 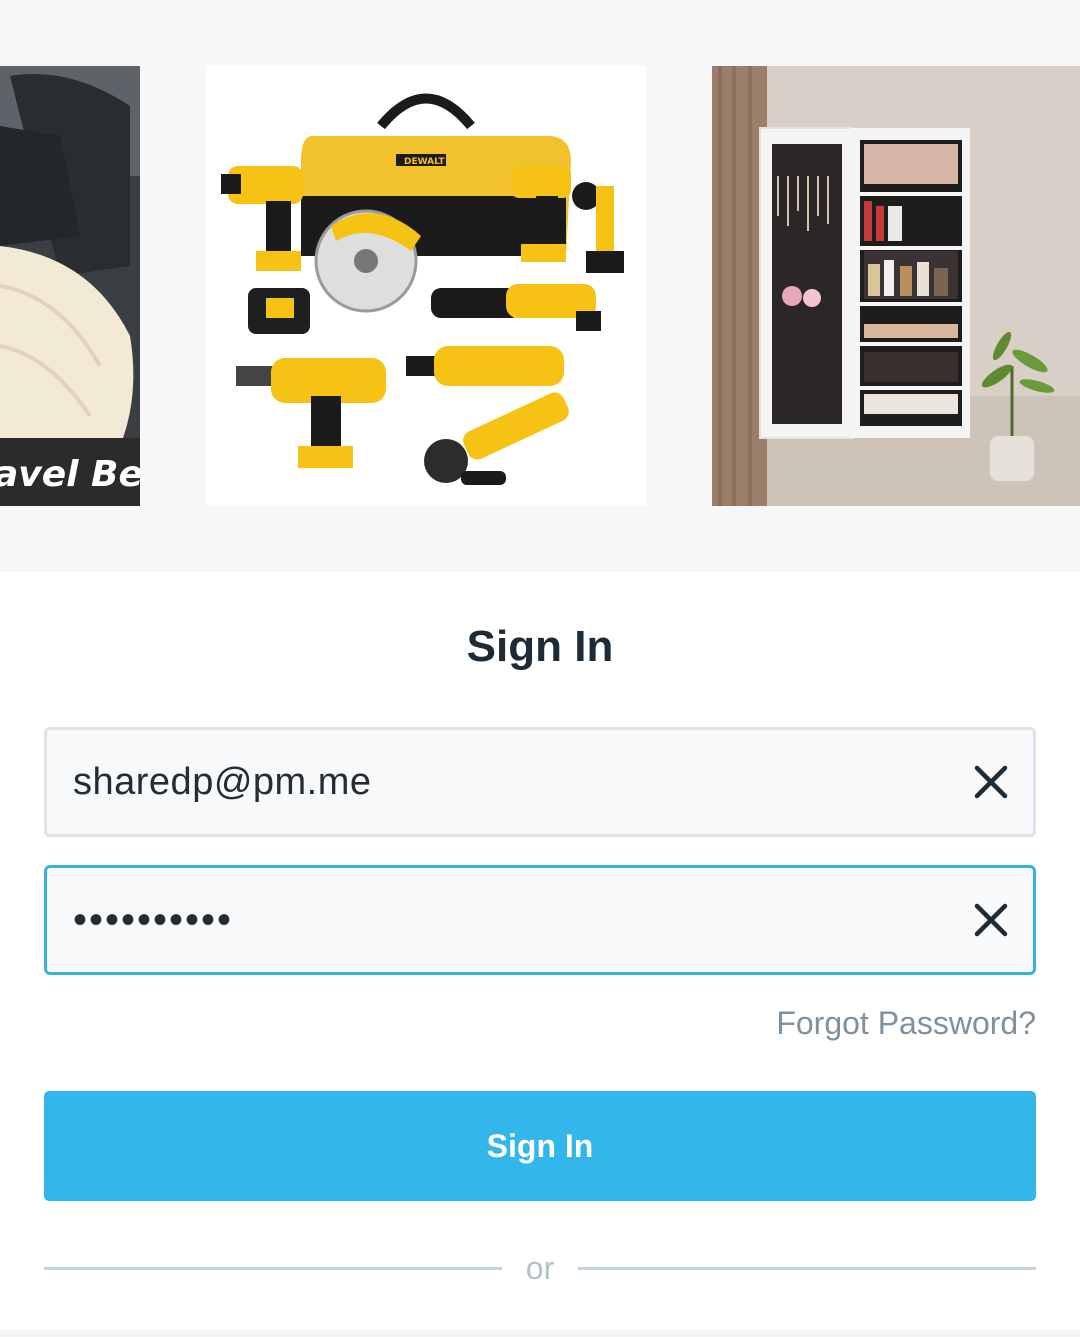 What do you see at coordinates (540, 920) in the screenshot?
I see `password-field: ••••••••••` at bounding box center [540, 920].